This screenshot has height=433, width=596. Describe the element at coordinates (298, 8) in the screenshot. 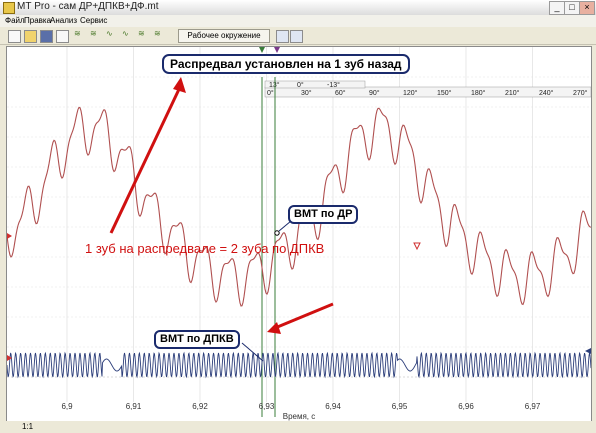

I see `title-bar: МТ Pro - сам ДР+ДПКВ+ДФ.mt _ □ ×` at that location.